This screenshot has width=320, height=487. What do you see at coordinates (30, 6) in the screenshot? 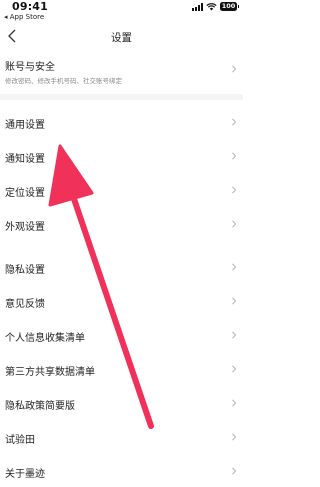
I see `status-time: 09:41` at bounding box center [30, 6].